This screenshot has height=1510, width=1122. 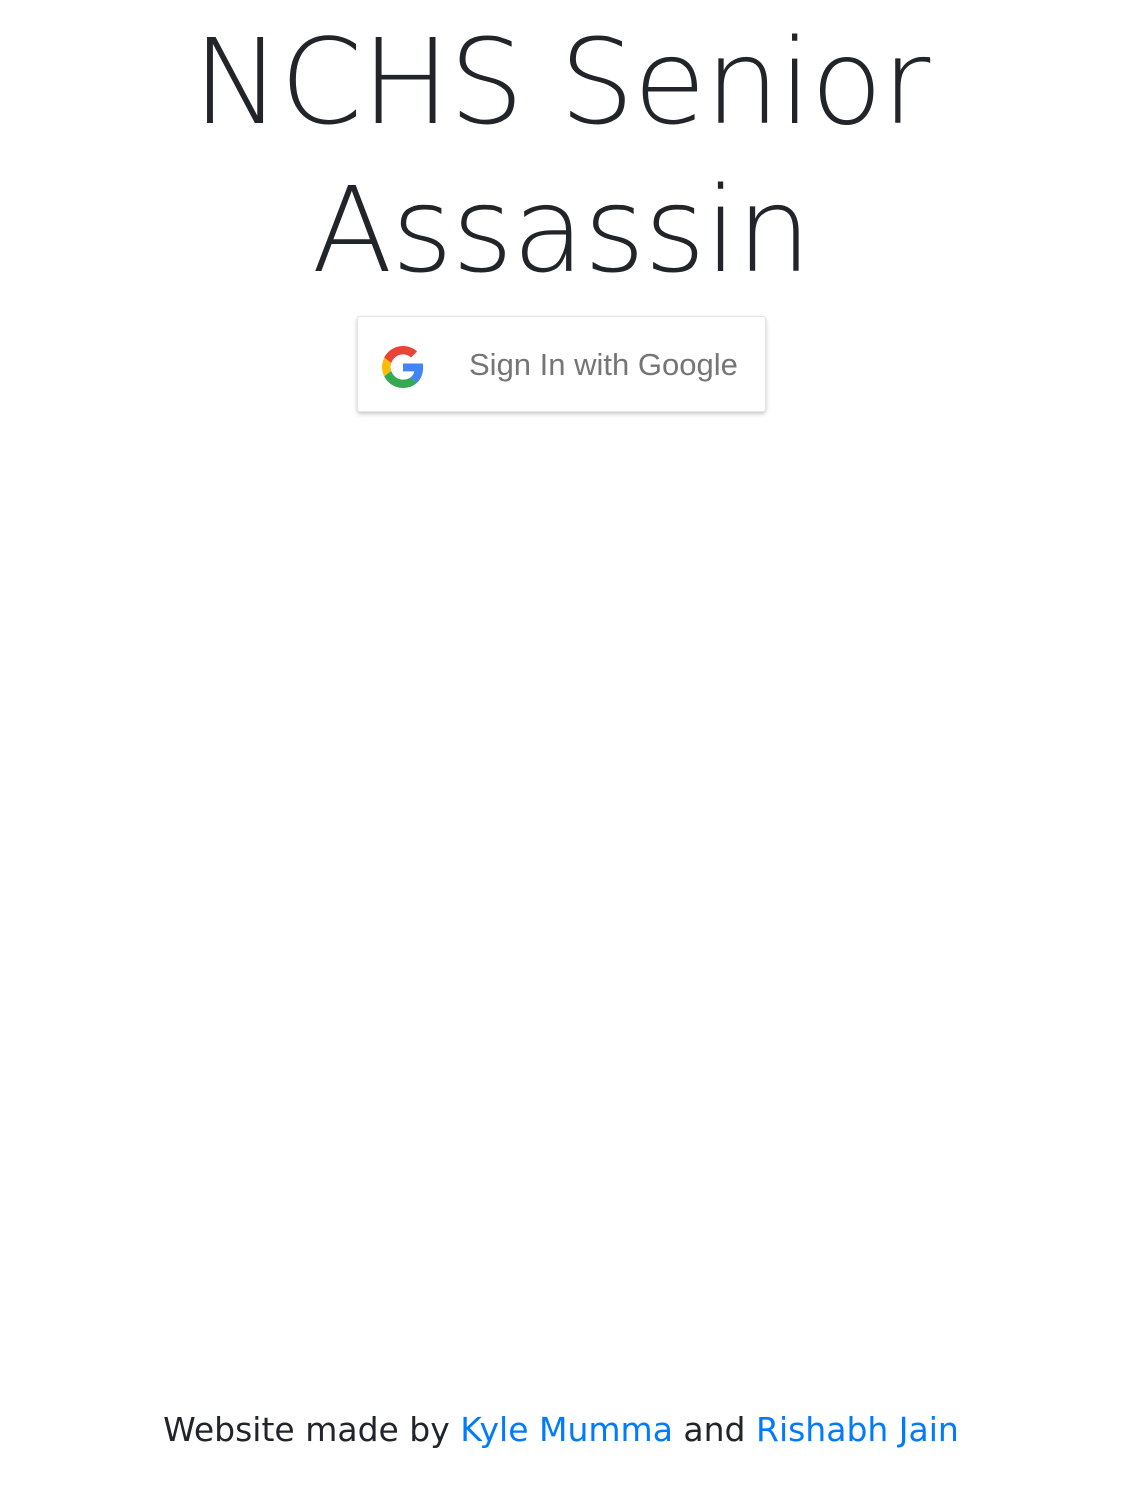 I want to click on footer-conjunction: and, so click(x=714, y=1429).